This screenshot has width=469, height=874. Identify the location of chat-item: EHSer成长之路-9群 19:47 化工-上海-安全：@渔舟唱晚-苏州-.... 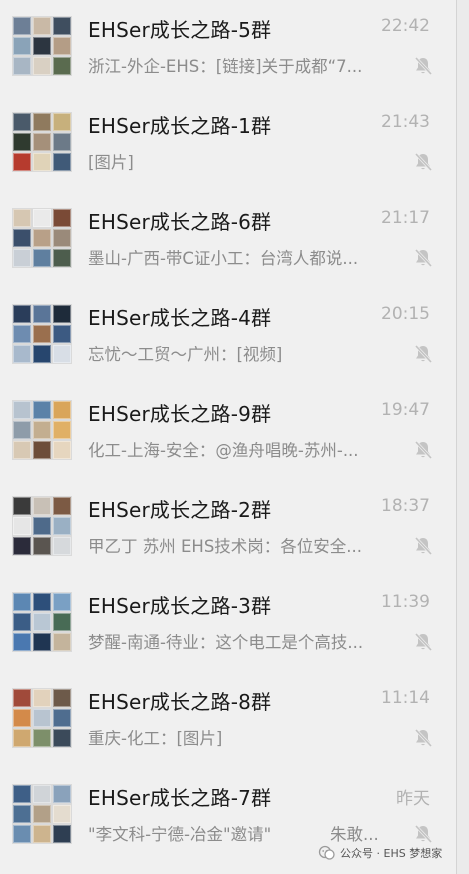
(228, 432).